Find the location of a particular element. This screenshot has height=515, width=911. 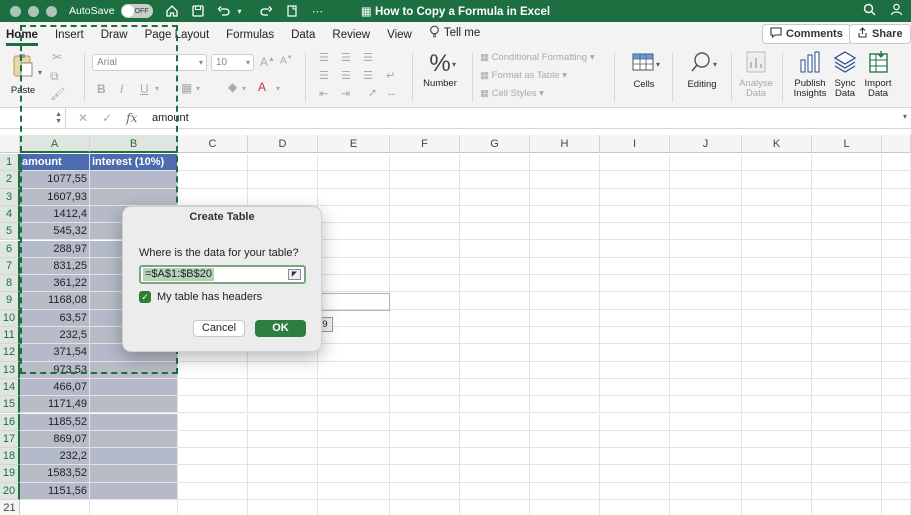

cell-l12 is located at coordinates (847, 353).